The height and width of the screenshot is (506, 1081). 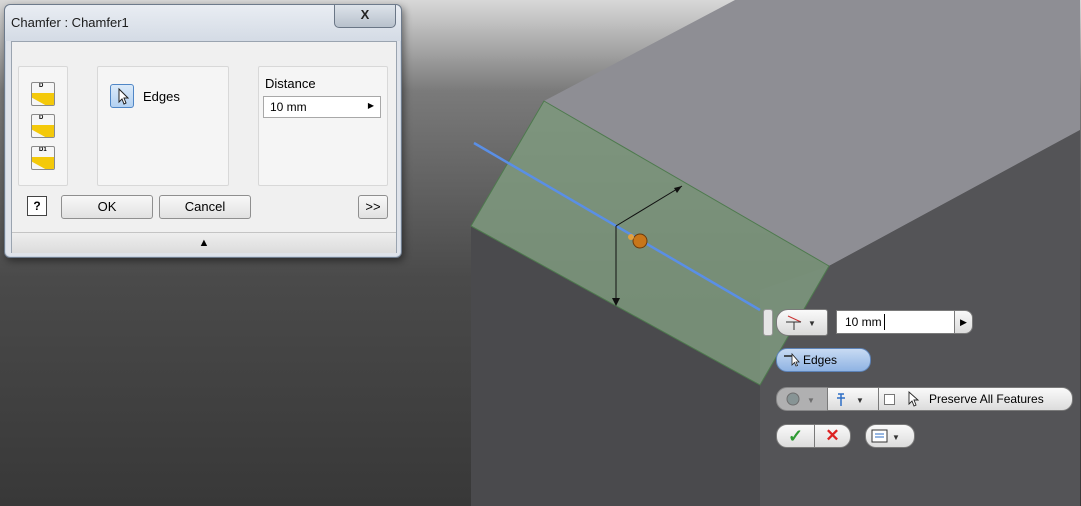 I want to click on edges-label: Edges, so click(x=161, y=96).